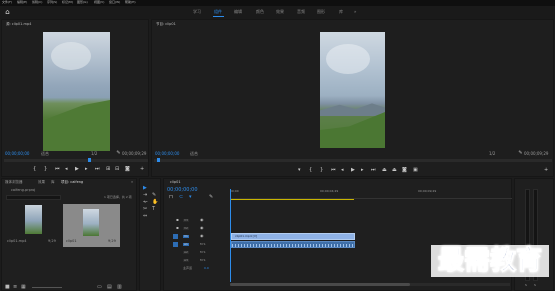 Image resolution: width=555 pixels, height=291 pixels. I want to click on workspace-tab-libraries: 库, so click(341, 12).